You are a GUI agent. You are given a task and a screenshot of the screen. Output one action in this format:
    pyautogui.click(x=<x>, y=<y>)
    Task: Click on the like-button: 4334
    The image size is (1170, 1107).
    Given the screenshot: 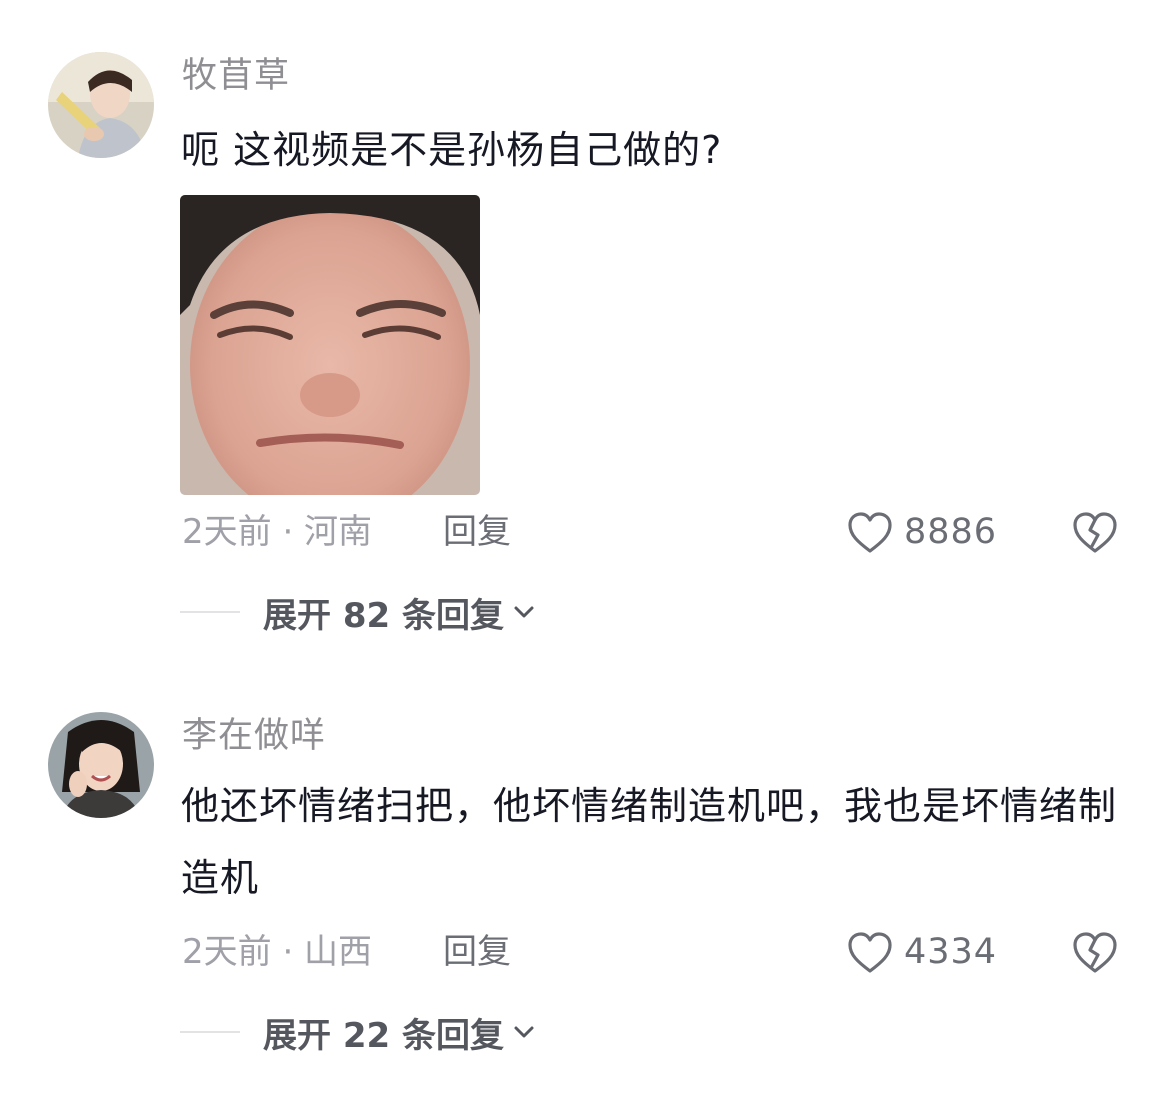 What is the action you would take?
    pyautogui.click(x=921, y=952)
    